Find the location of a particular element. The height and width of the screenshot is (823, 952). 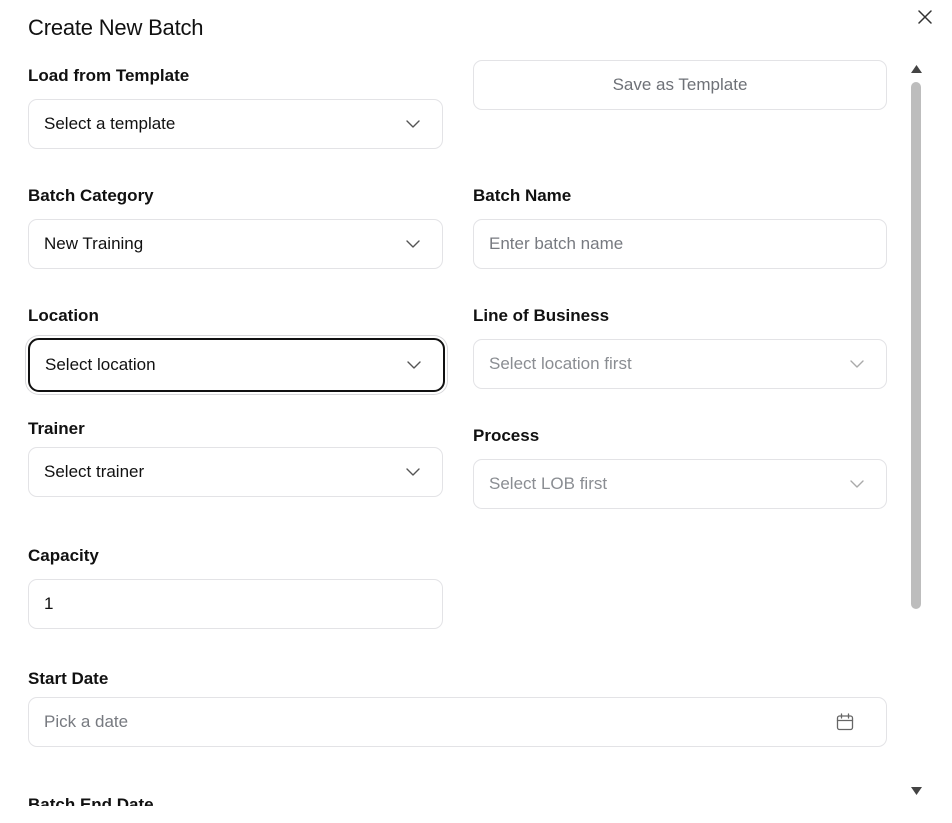

scroll-down-arrow-icon is located at coordinates (916, 791).